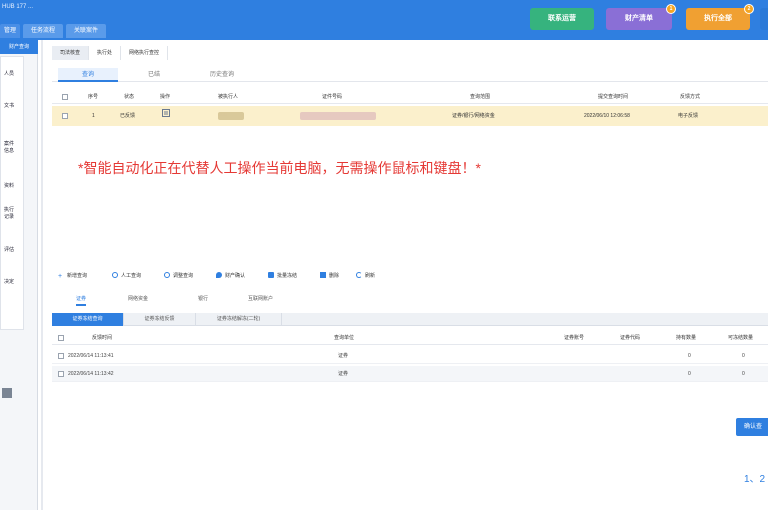  I want to click on asset-confirm-label: 财产确认, so click(235, 276).